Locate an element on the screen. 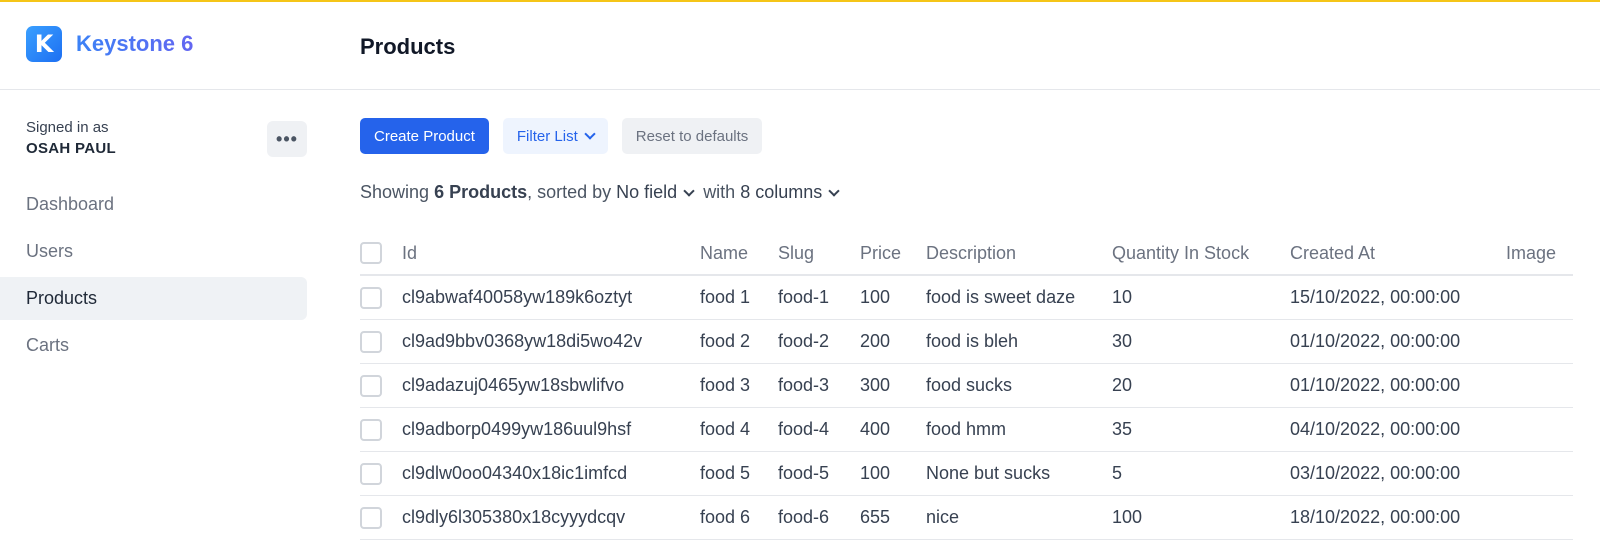 This screenshot has height=552, width=1600. sidebar-nav: Dashboard Users Products Carts is located at coordinates (153, 277).